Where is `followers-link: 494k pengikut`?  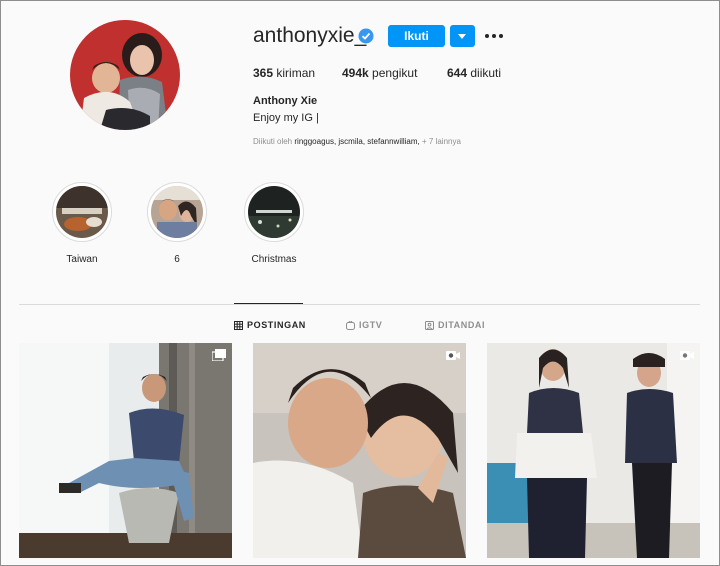
followers-link: 494k pengikut is located at coordinates (379, 73).